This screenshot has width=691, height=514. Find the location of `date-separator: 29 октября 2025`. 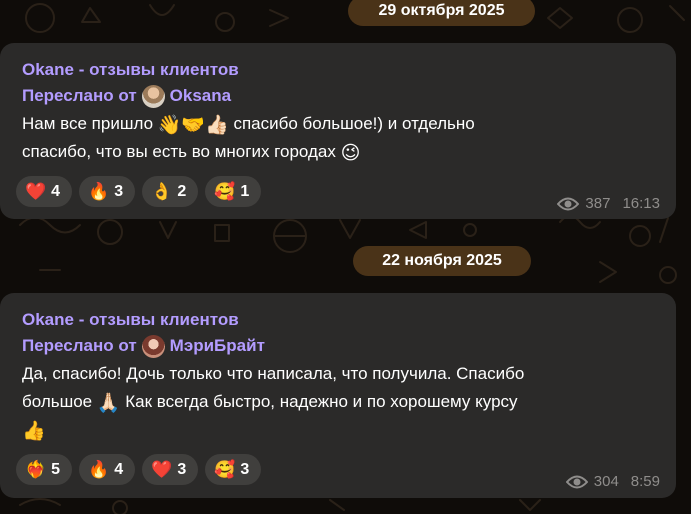

date-separator: 29 октября 2025 is located at coordinates (441, 13).